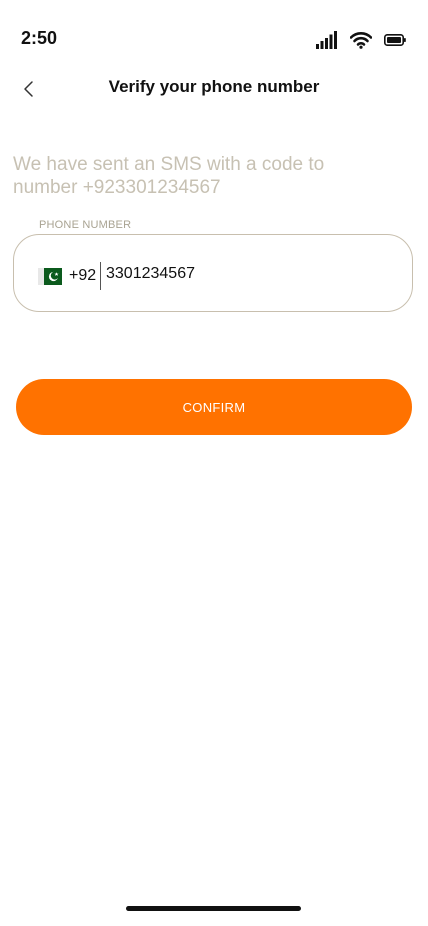 Image resolution: width=428 pixels, height=926 pixels. Describe the element at coordinates (246, 274) in the screenshot. I see `phone-number-input` at that location.